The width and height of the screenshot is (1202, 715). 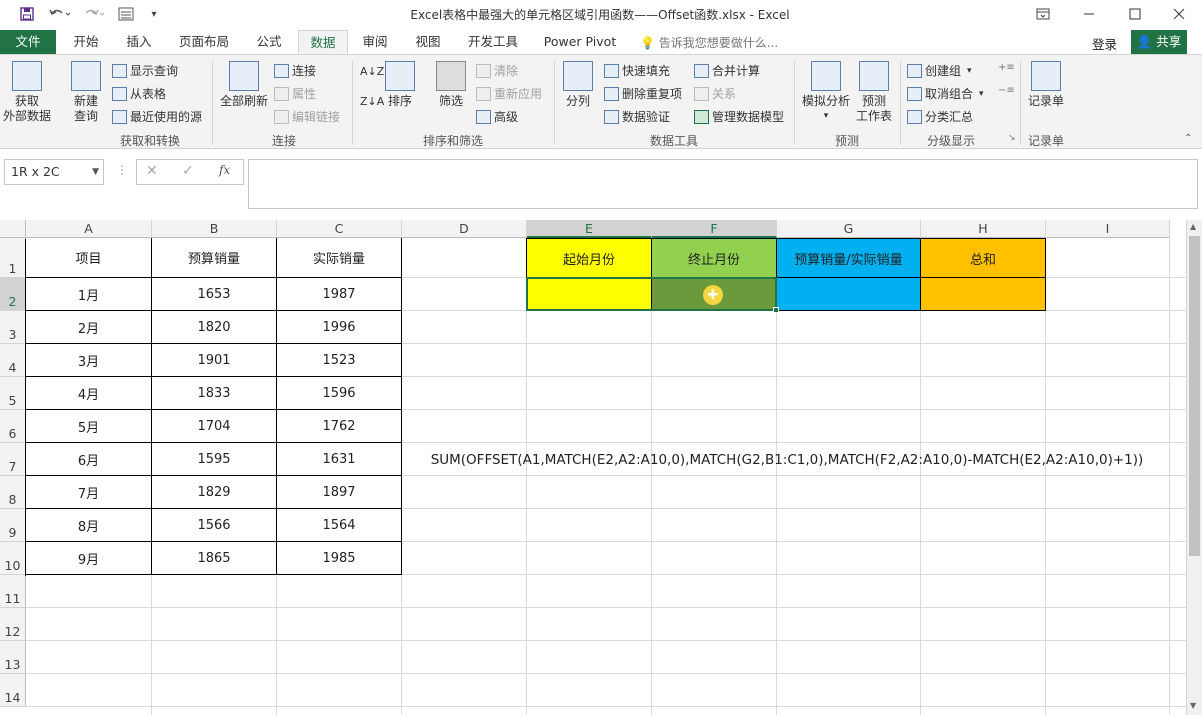 What do you see at coordinates (339, 459) in the screenshot?
I see `table-cell: 1631` at bounding box center [339, 459].